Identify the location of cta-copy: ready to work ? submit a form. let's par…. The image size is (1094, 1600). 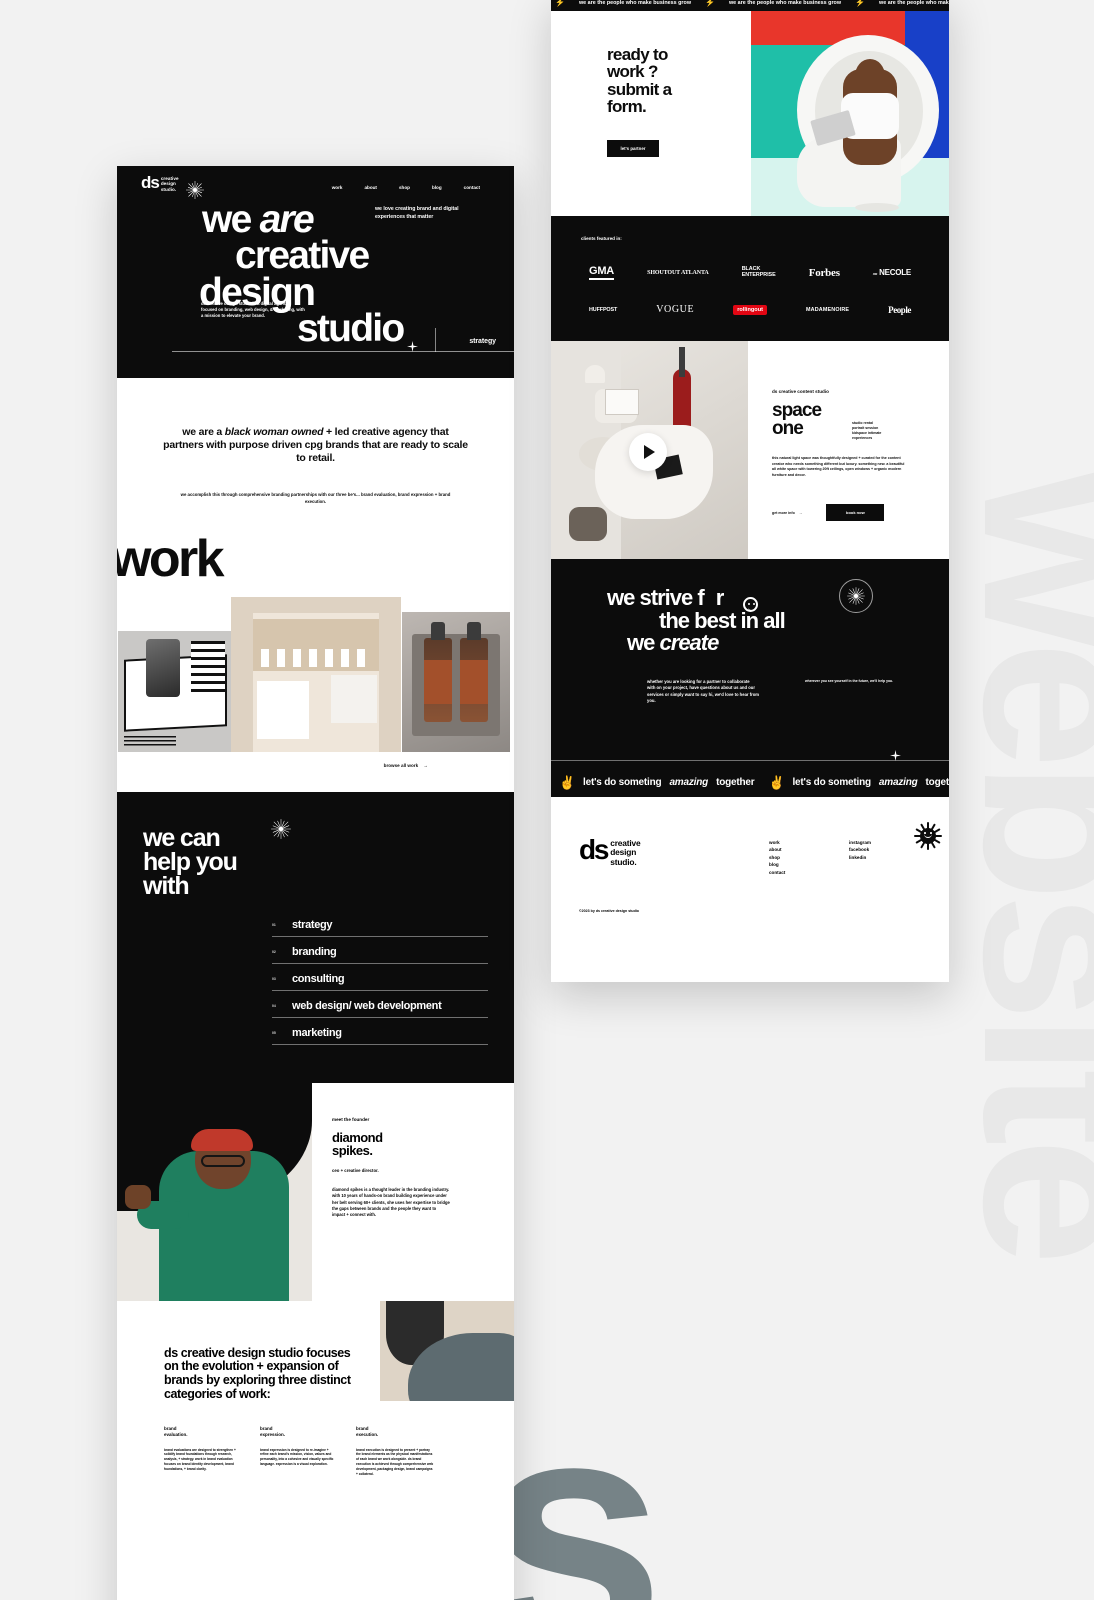
(651, 113).